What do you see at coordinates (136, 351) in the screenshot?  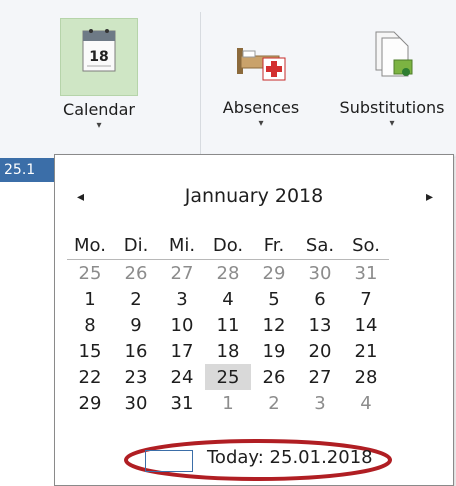 I see `day-cell: 16` at bounding box center [136, 351].